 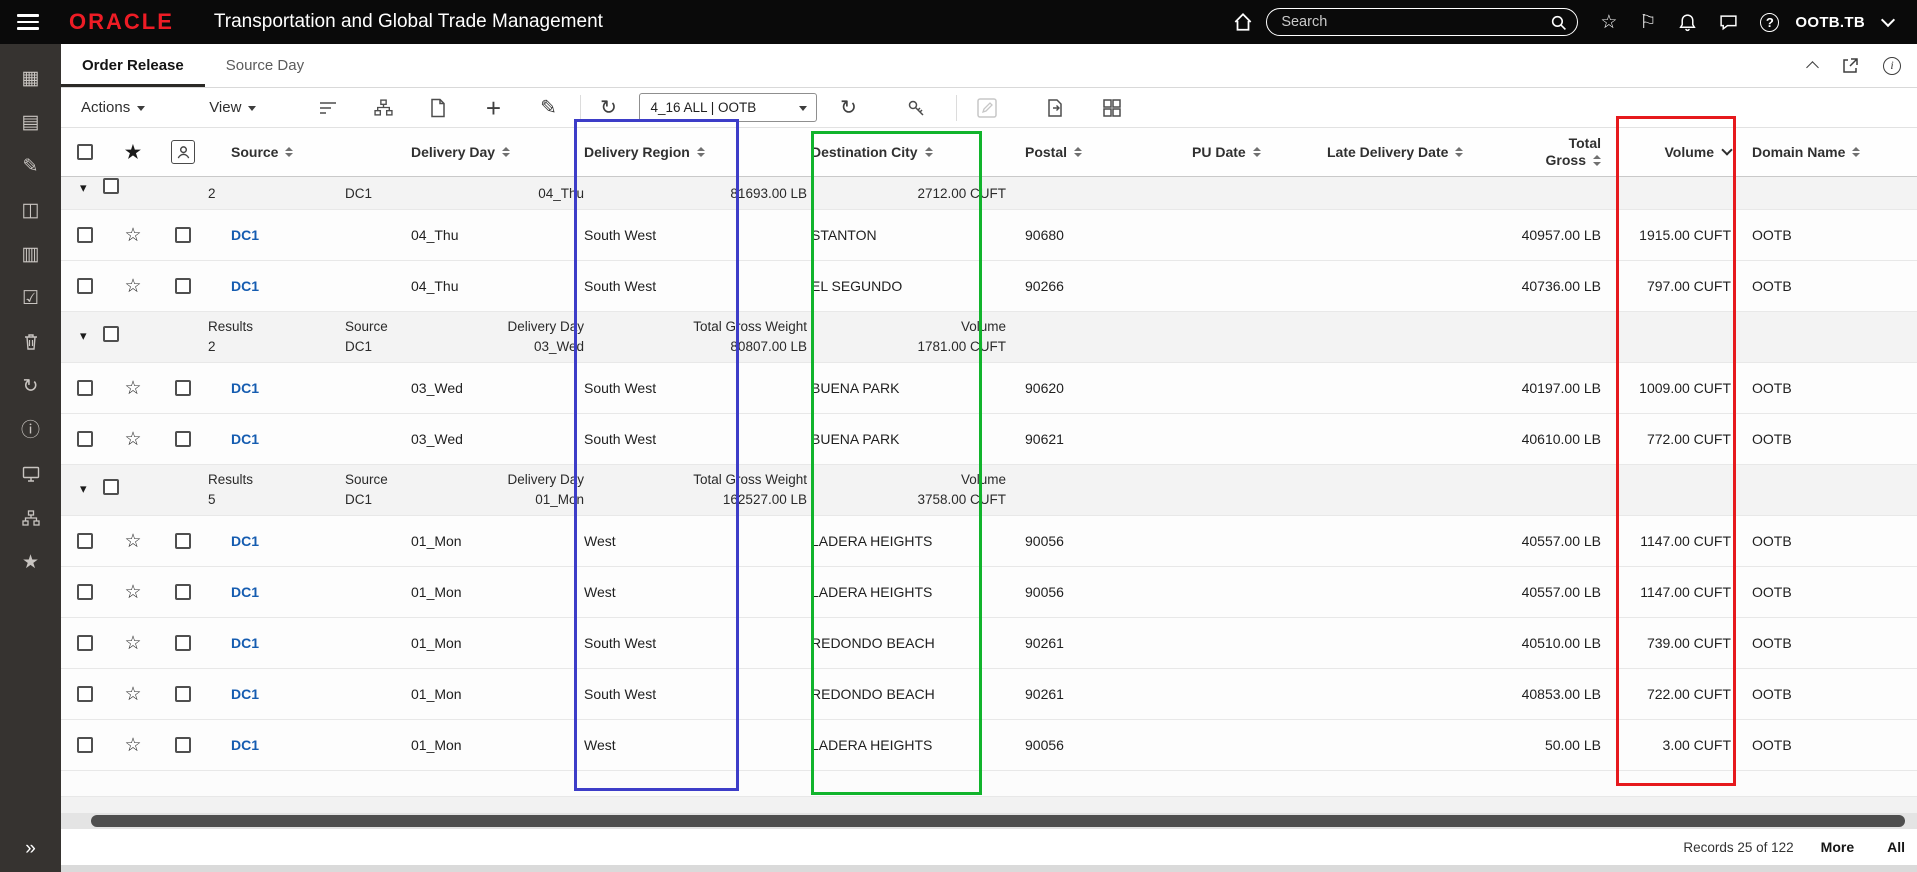 I want to click on all-button: All, so click(x=1896, y=847).